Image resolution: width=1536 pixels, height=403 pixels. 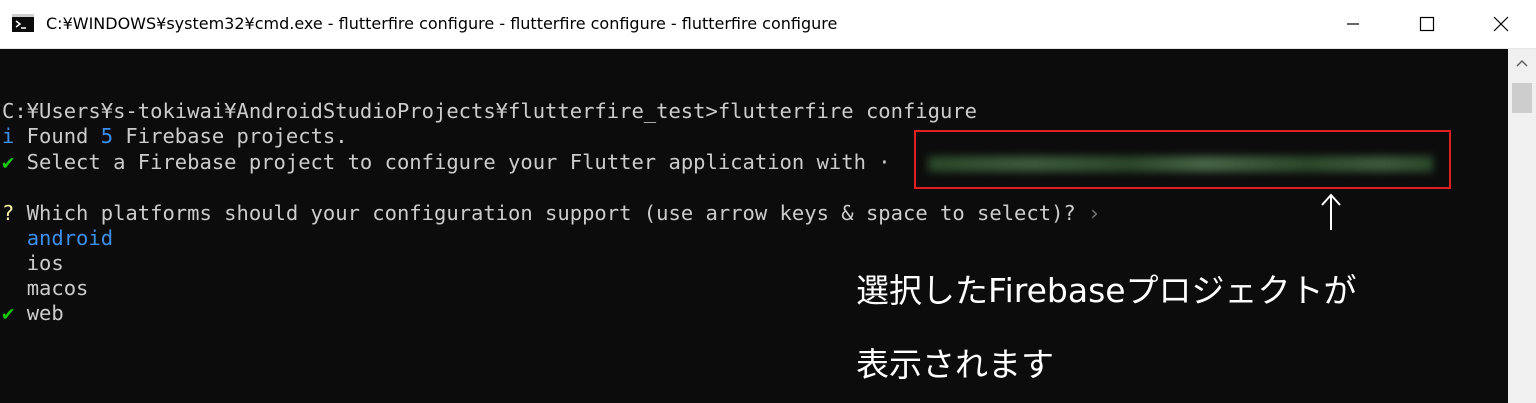 I want to click on minimize-icon, so click(x=1353, y=24).